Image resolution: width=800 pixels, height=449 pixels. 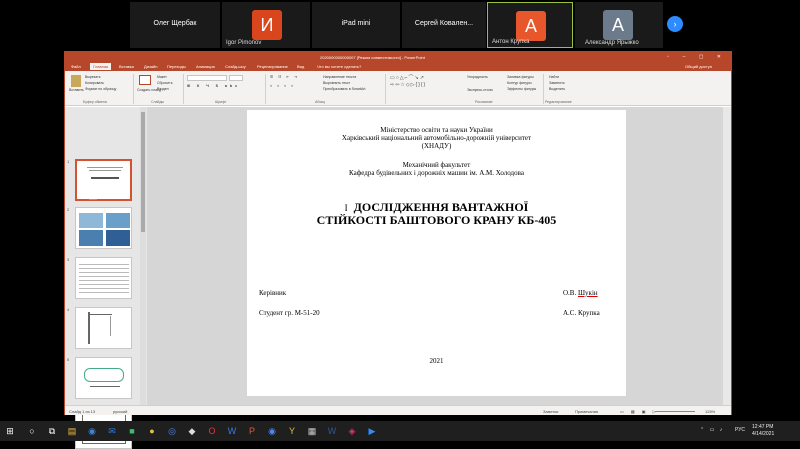 I want to click on paste-button: Вставить, so click(x=76, y=90).